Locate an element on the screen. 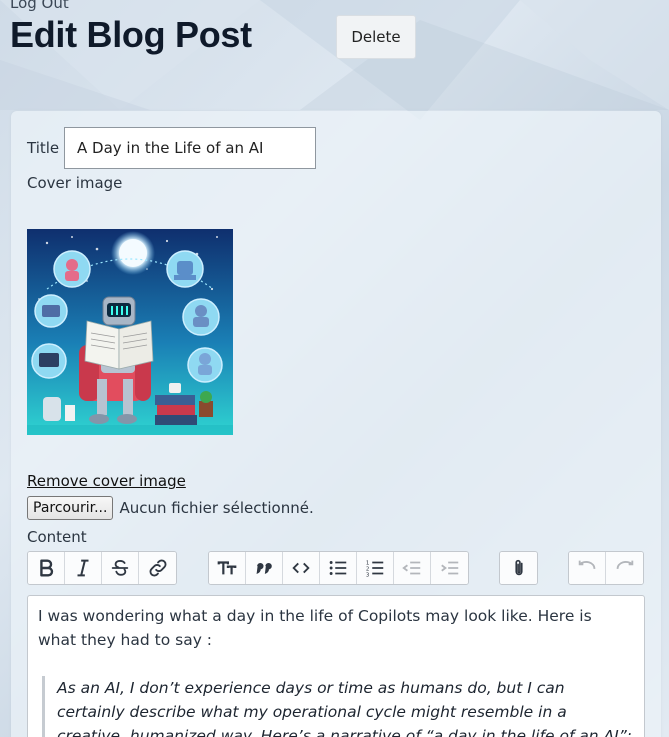 The height and width of the screenshot is (737, 669). logout-link: Log Out is located at coordinates (39, 6).